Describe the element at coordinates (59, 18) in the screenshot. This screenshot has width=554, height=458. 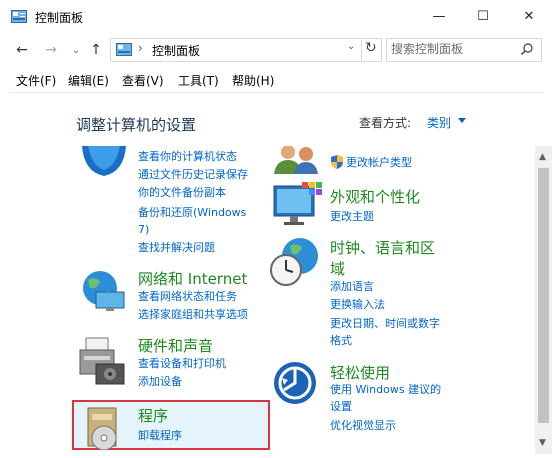
I see `window-title: 控制面板` at that location.